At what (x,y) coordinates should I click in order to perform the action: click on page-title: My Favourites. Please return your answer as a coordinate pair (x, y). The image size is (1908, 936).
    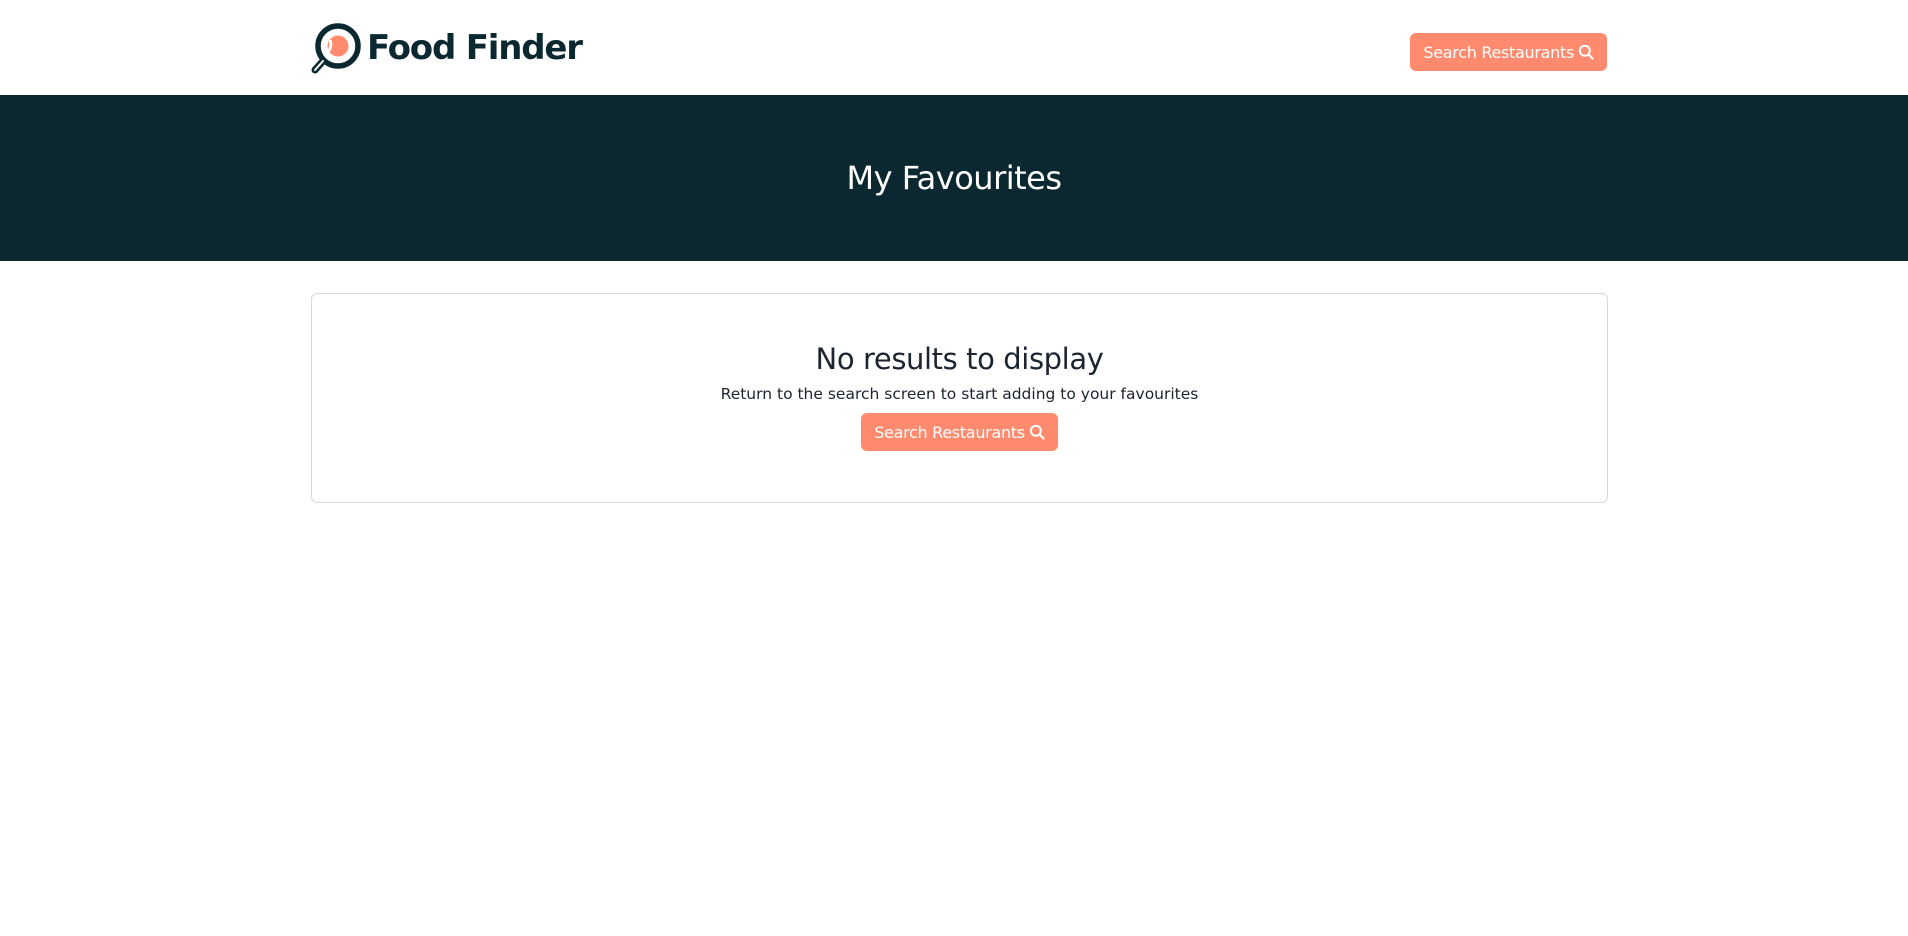
    Looking at the image, I should click on (954, 178).